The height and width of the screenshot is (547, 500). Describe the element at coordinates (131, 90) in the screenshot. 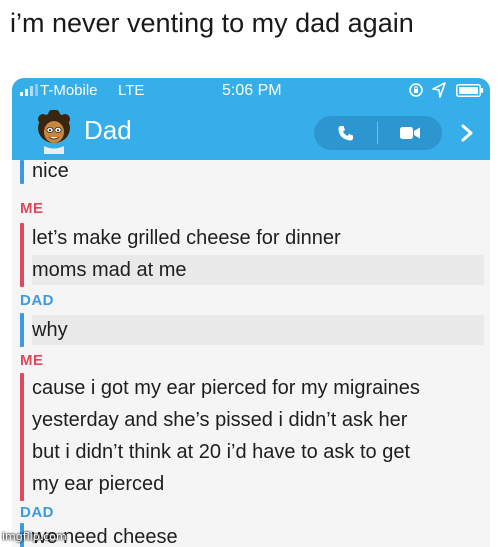

I see `network-type: LTE` at that location.